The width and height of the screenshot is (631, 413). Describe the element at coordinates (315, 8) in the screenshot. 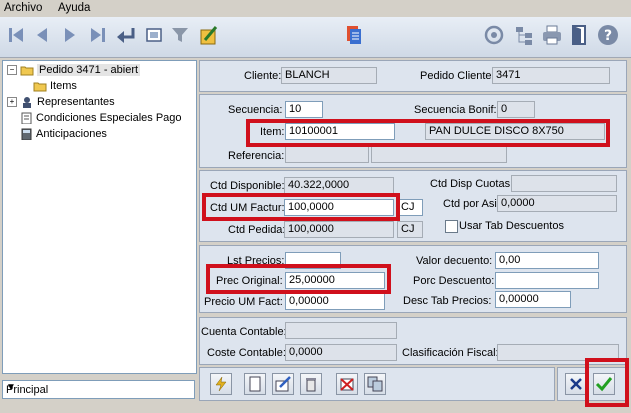

I see `menu-bar: Archivo Ayuda` at that location.